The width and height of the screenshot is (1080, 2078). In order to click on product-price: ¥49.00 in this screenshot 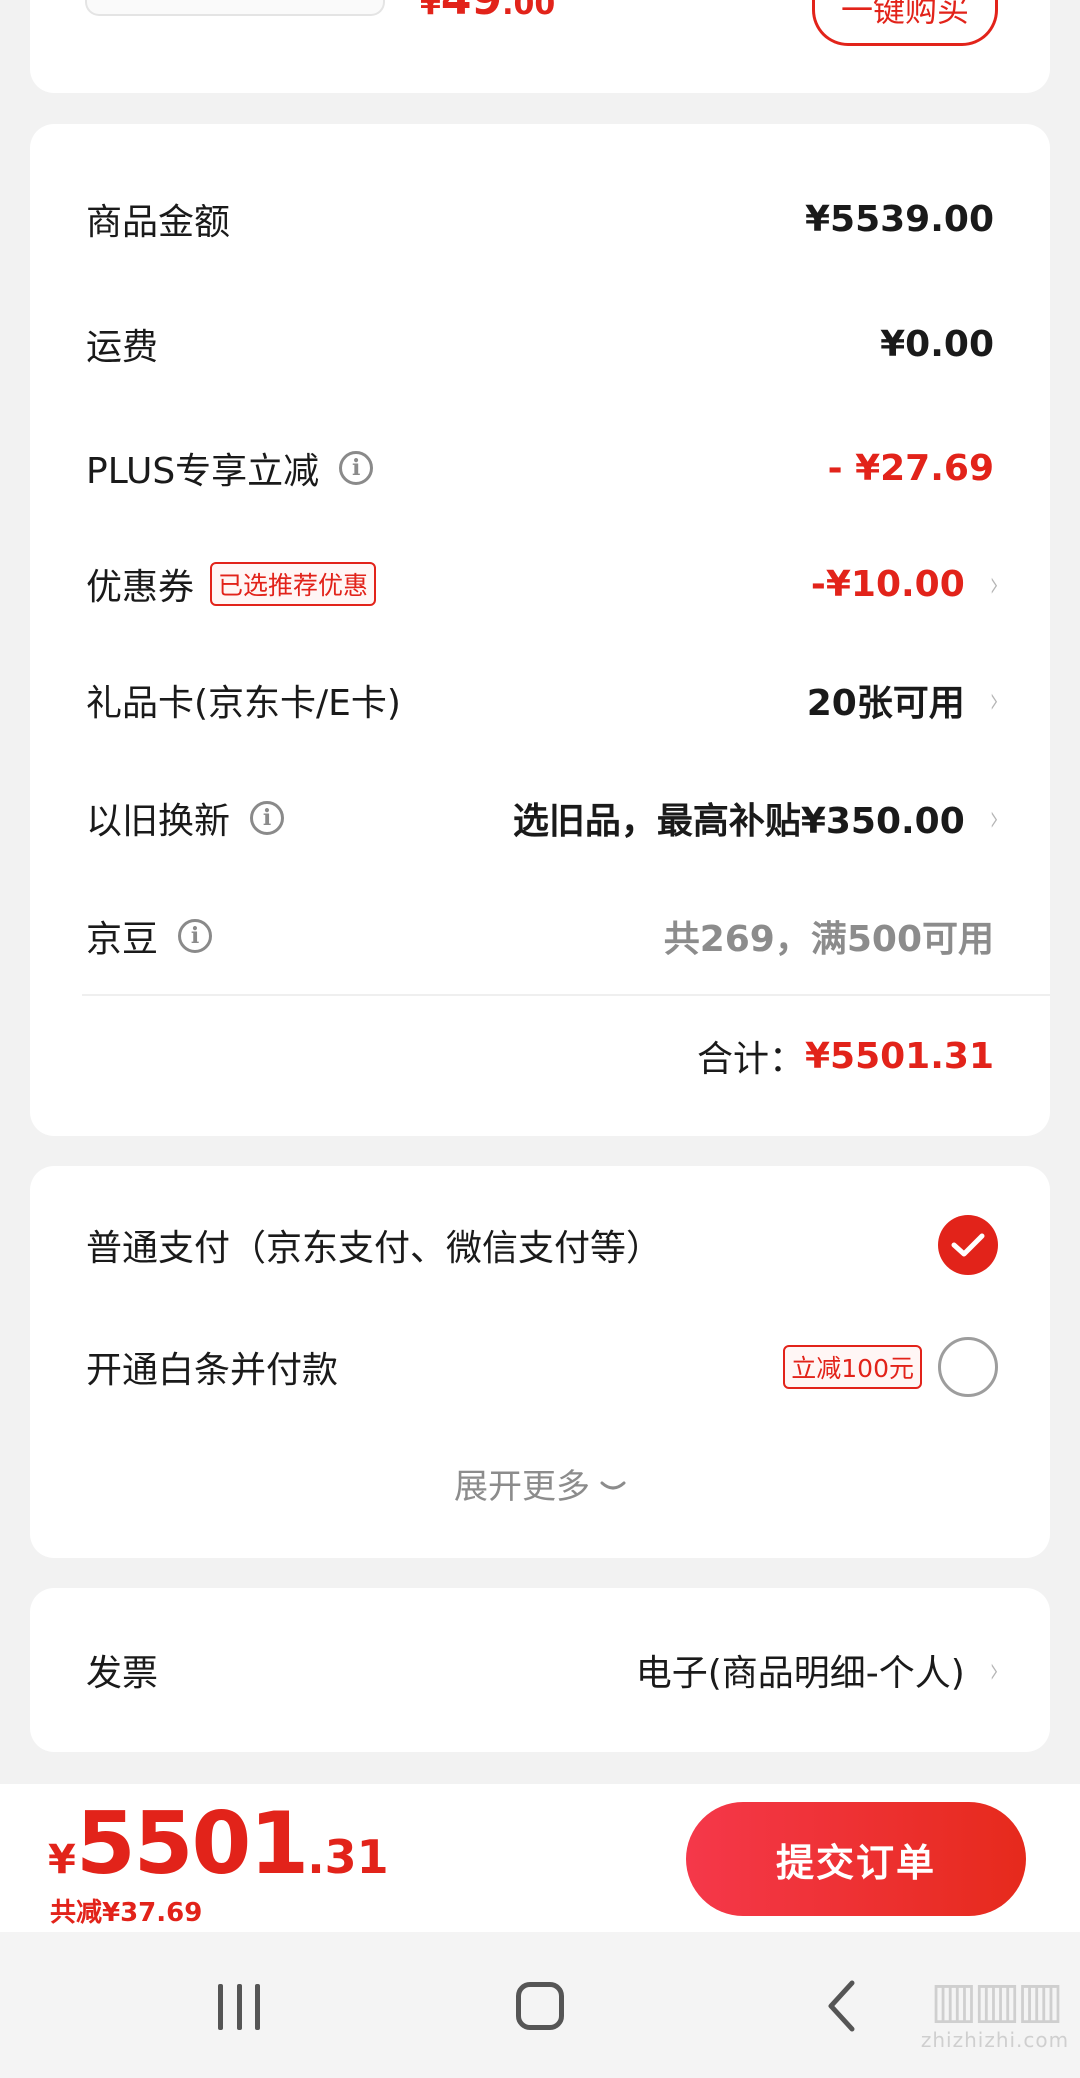, I will do `click(488, 11)`.